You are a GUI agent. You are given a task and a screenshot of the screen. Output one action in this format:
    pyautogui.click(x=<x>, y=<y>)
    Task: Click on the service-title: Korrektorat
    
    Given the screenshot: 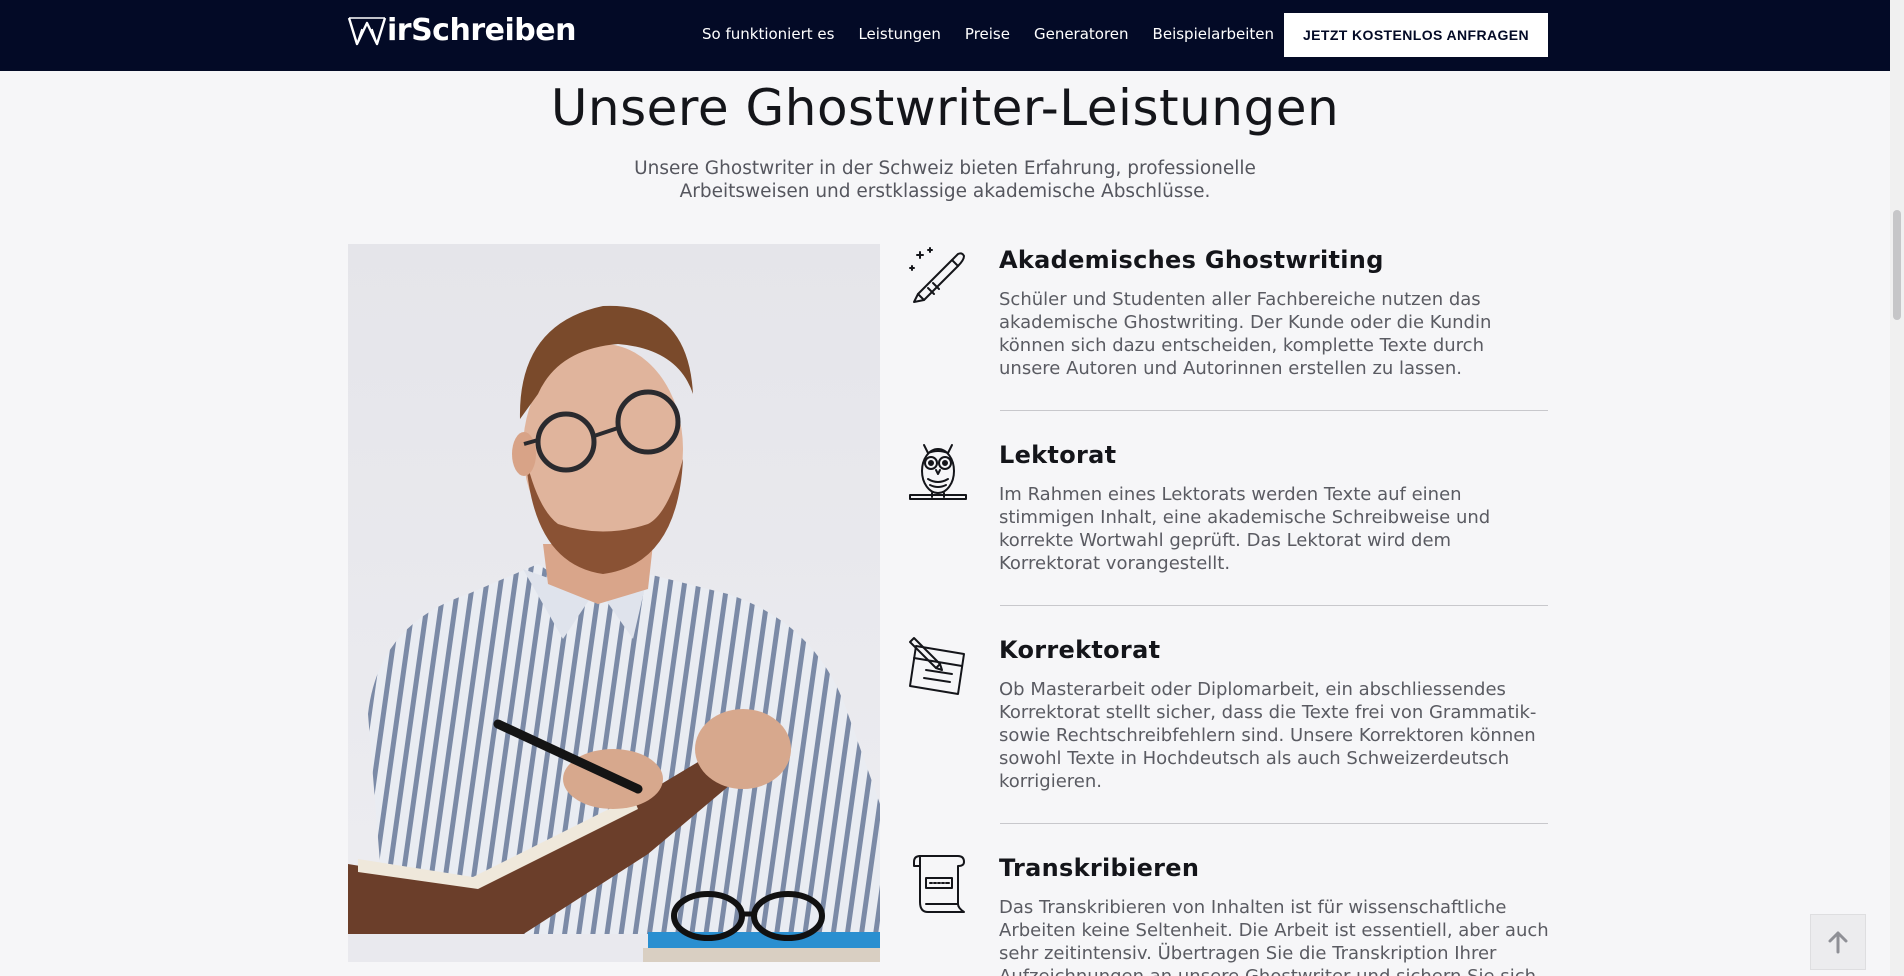 What is the action you would take?
    pyautogui.click(x=1080, y=650)
    